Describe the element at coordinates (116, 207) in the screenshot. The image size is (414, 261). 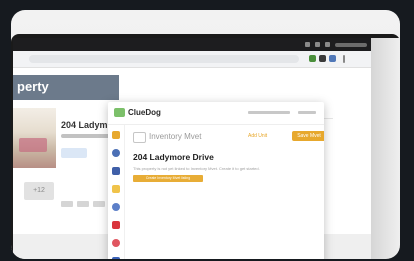
I see `key-icon` at that location.